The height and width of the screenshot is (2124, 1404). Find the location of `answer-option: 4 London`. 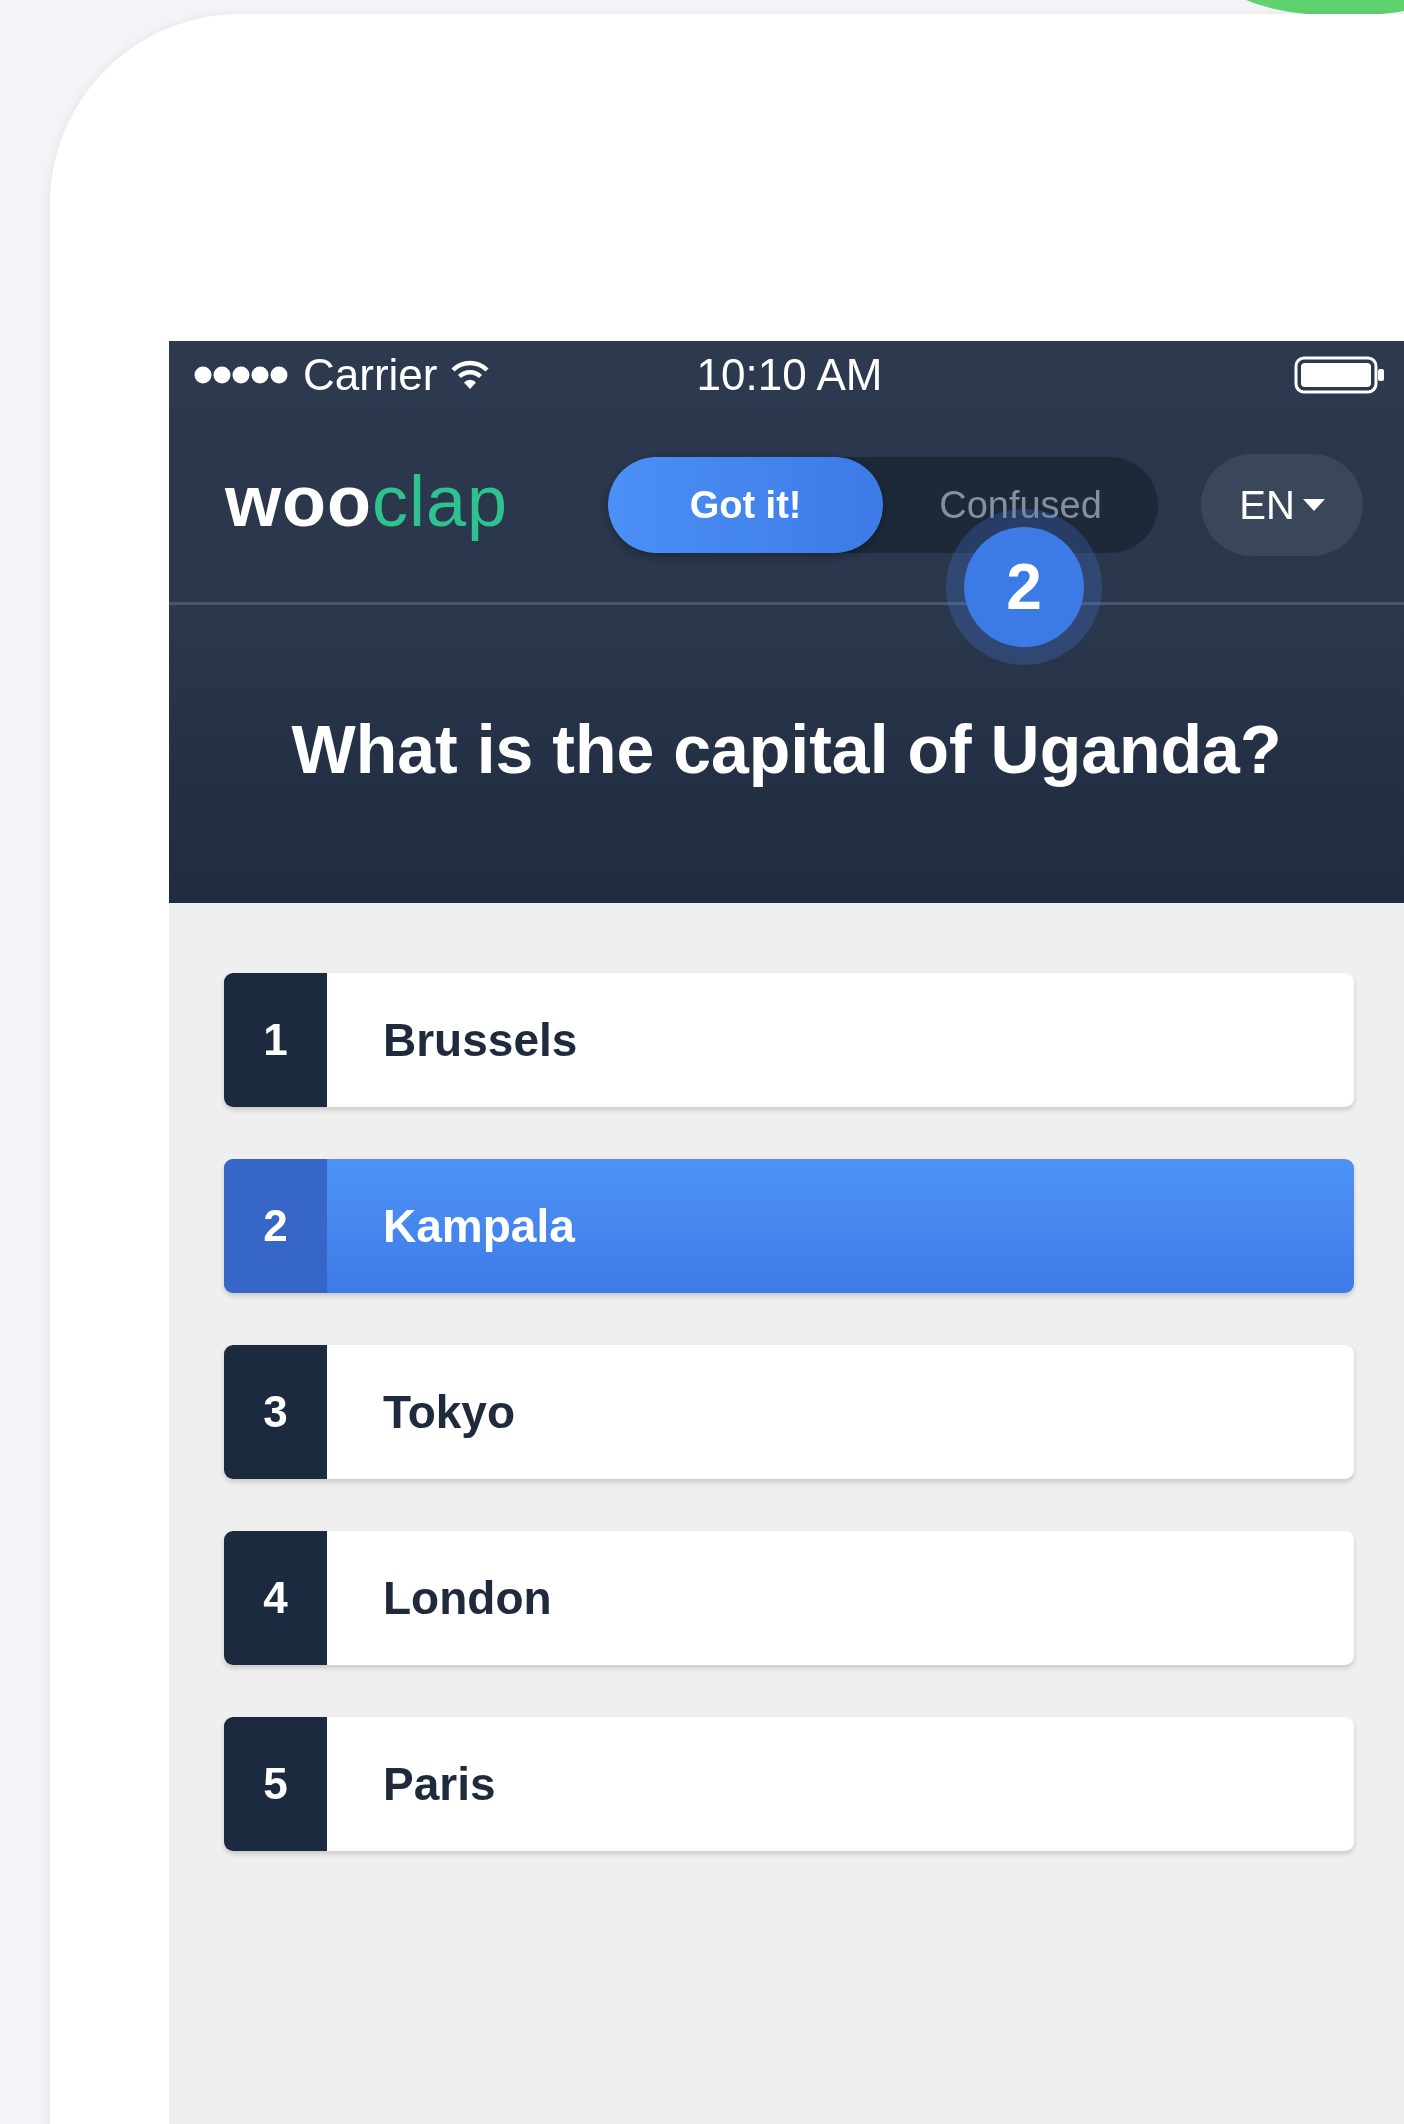

answer-option: 4 London is located at coordinates (789, 1598).